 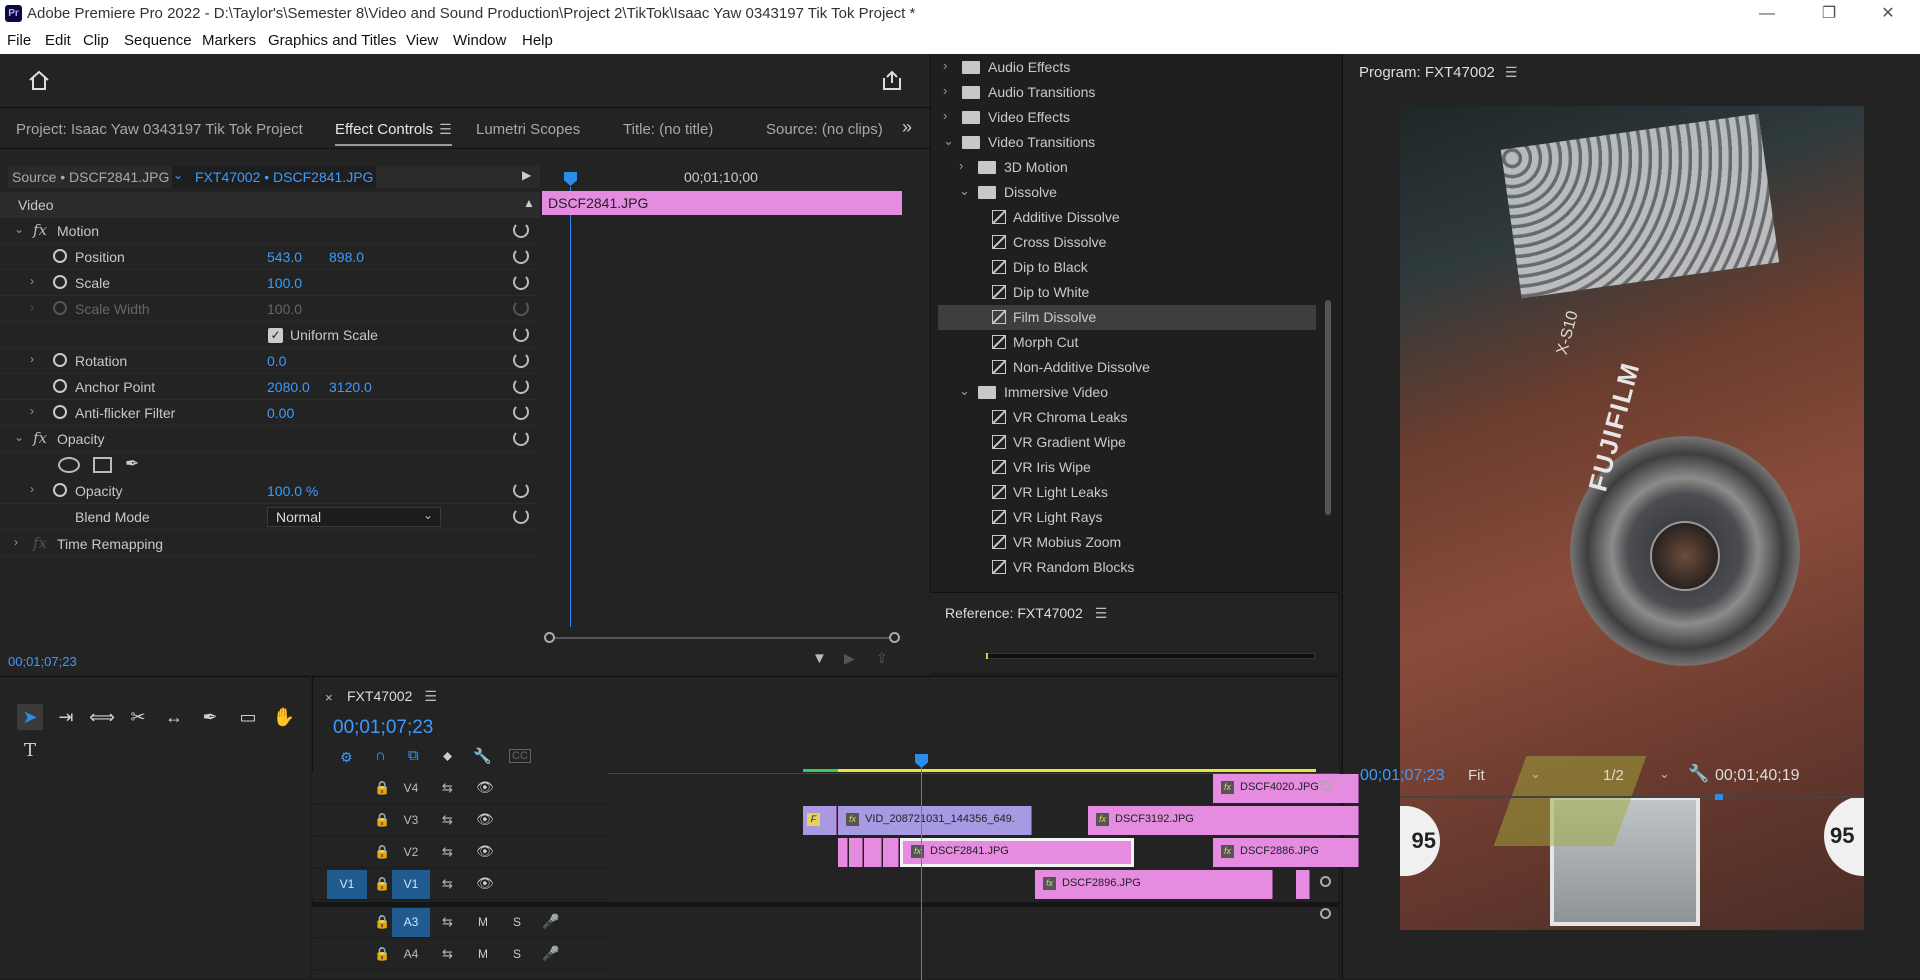 I want to click on effects-tree-item: Morph Cut, so click(x=1127, y=342).